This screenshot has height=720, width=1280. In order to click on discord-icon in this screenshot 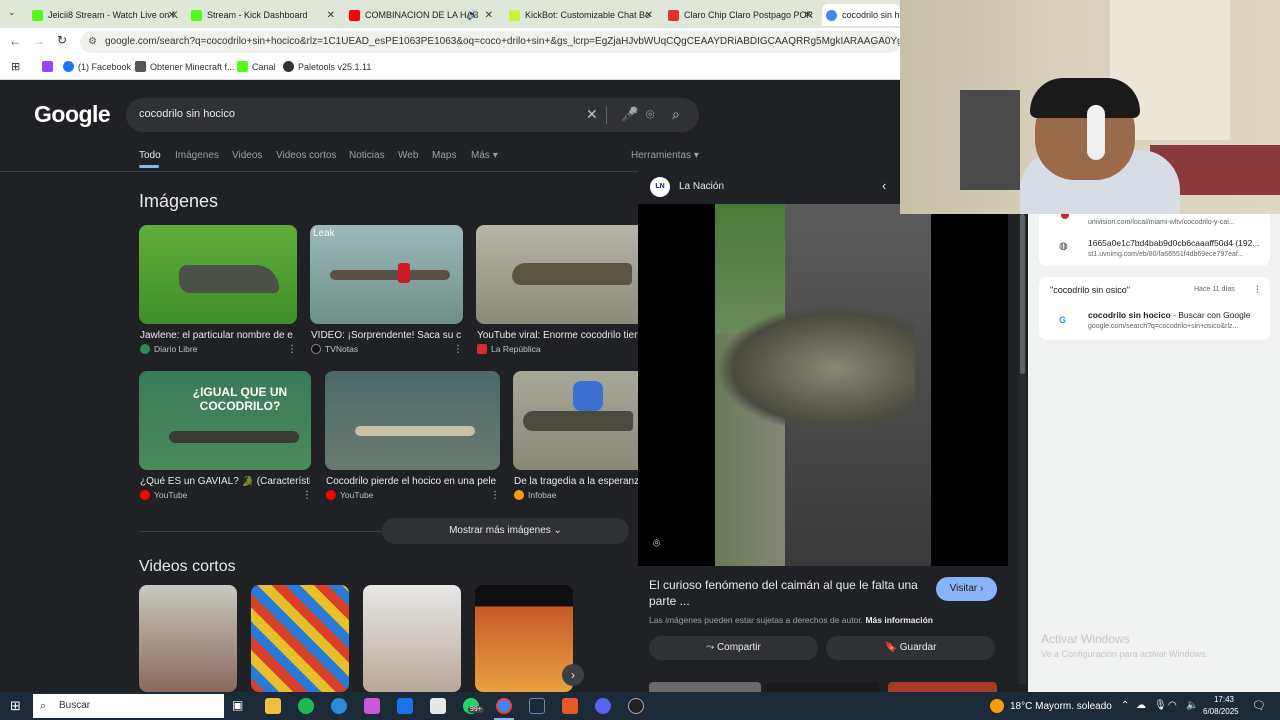, I will do `click(603, 706)`.